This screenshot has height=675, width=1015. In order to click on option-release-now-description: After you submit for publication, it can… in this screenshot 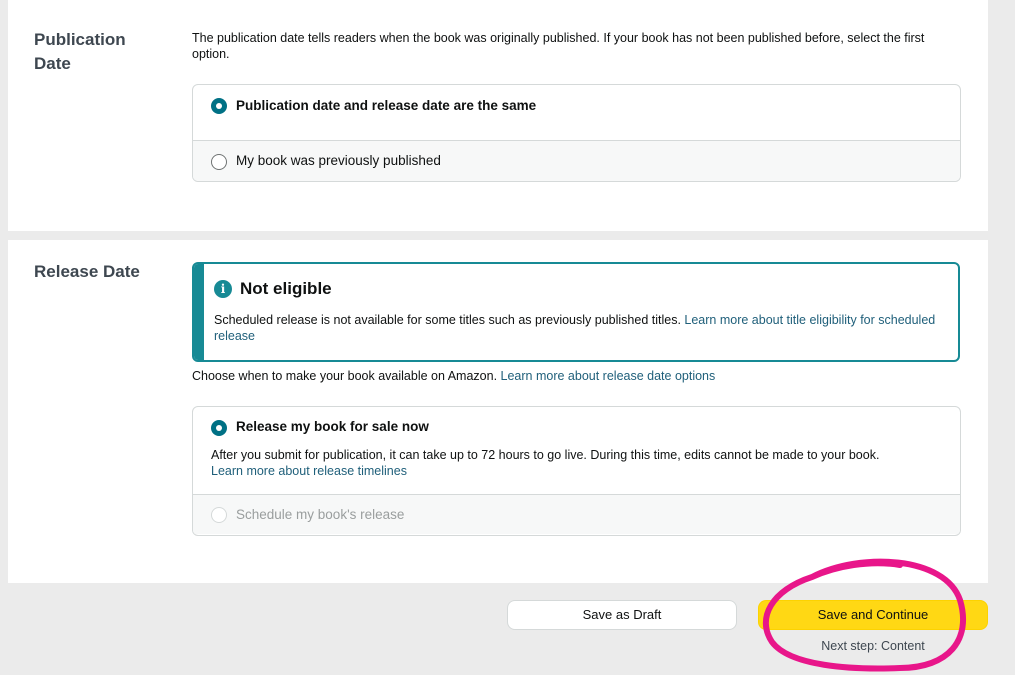, I will do `click(581, 463)`.